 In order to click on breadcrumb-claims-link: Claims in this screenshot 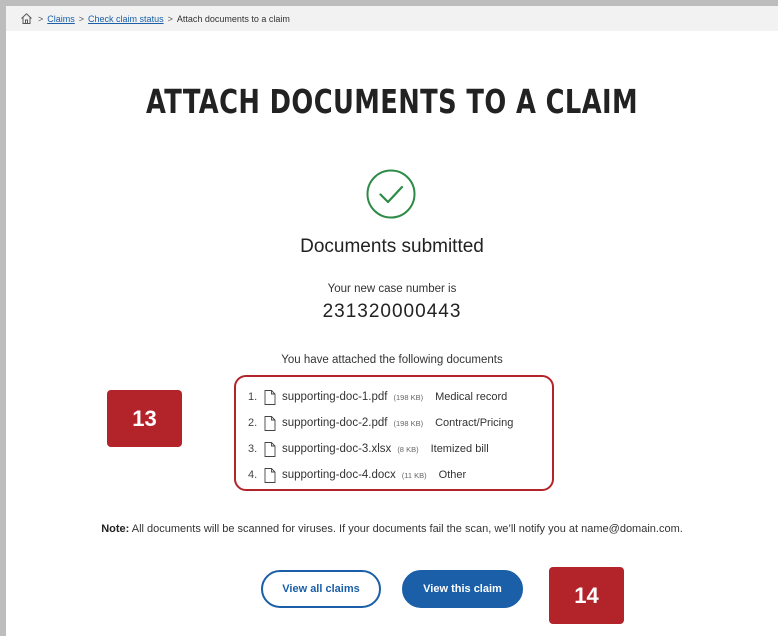, I will do `click(61, 19)`.